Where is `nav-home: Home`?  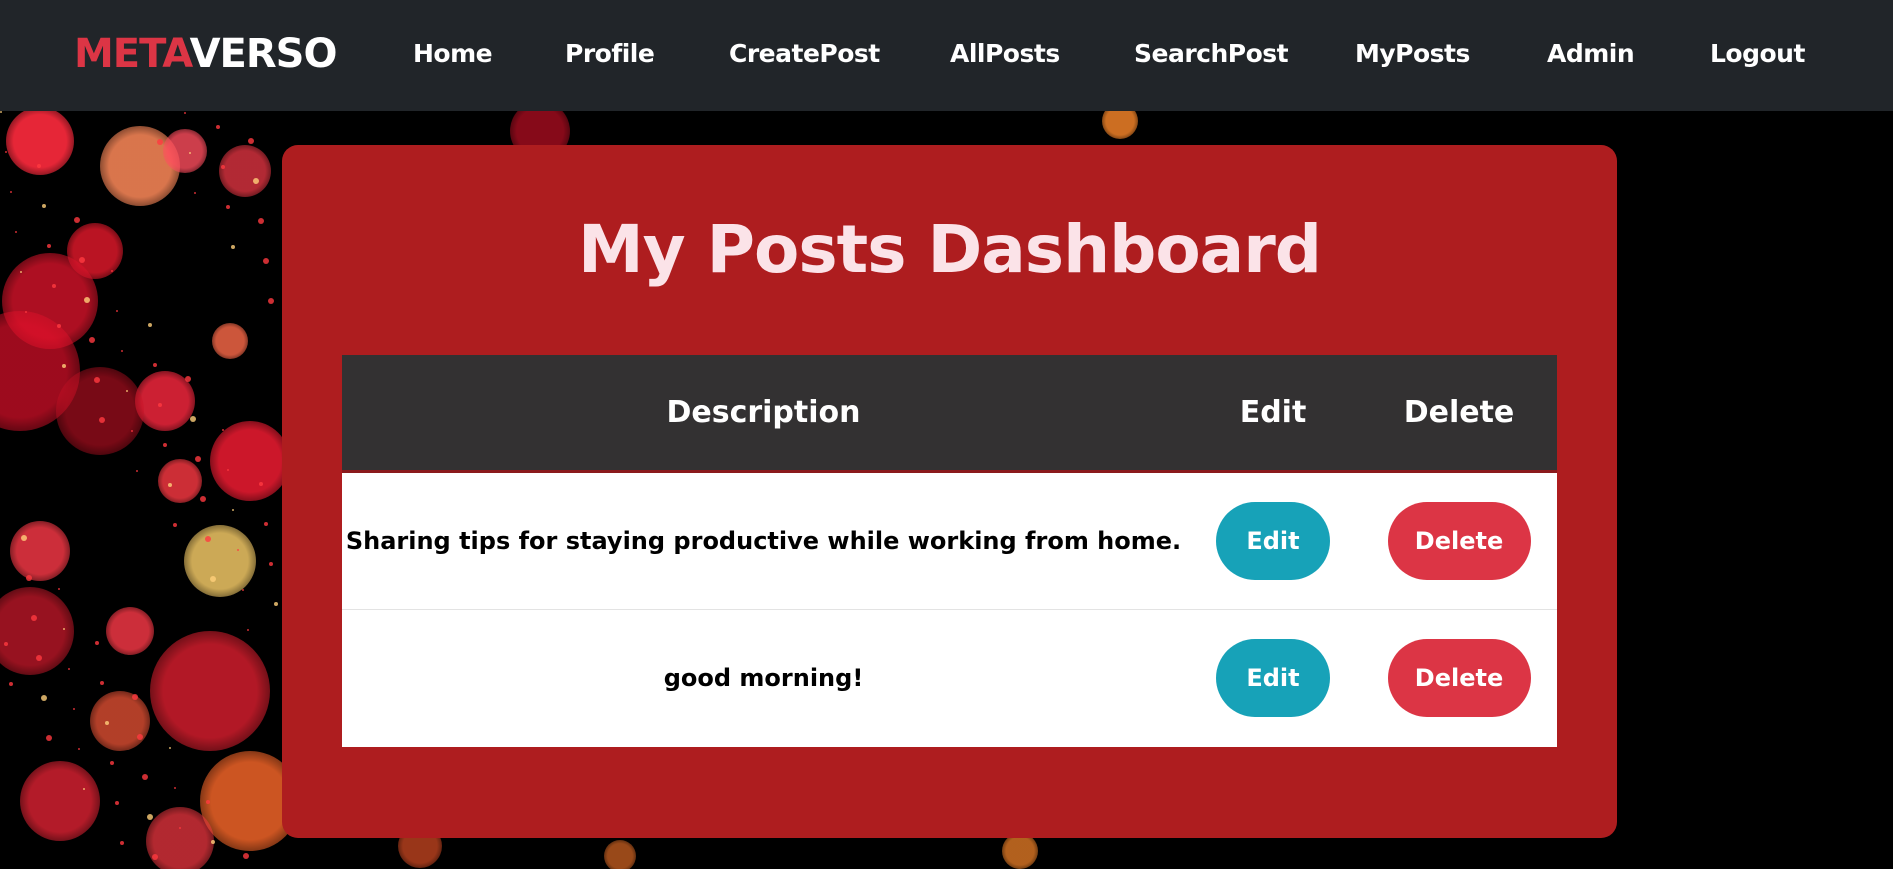 nav-home: Home is located at coordinates (453, 54).